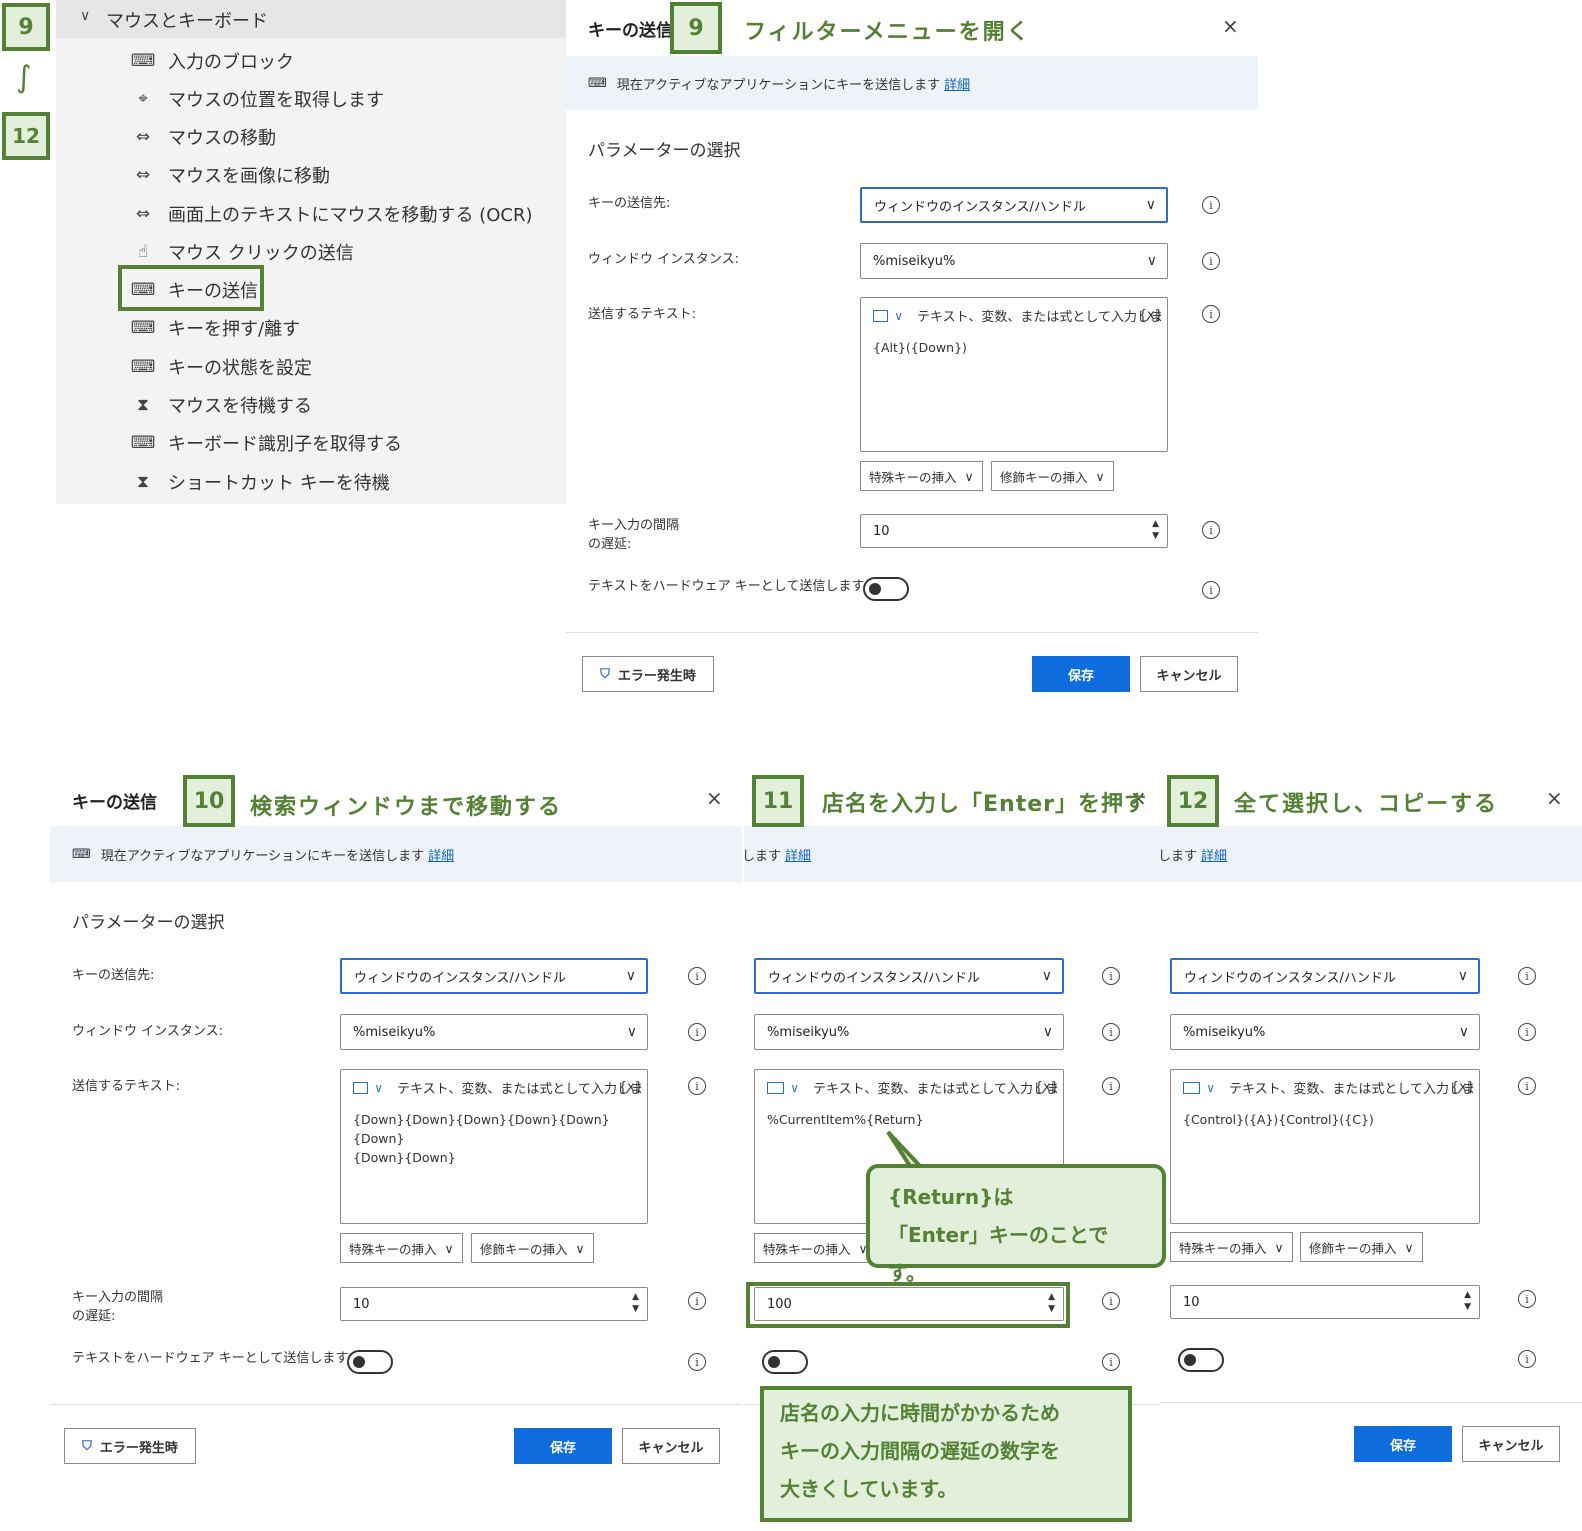 This screenshot has width=1582, height=1531. I want to click on group-header: ∨ マウスとキーボード, so click(311, 19).